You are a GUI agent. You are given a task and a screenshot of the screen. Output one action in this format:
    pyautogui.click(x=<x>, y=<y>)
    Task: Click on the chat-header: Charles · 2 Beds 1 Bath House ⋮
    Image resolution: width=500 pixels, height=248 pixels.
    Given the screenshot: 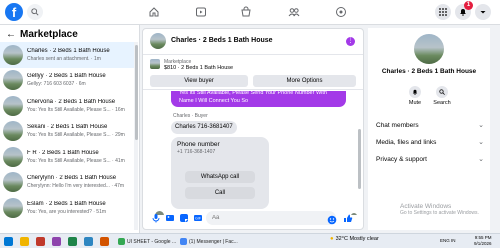 What is the action you would take?
    pyautogui.click(x=253, y=42)
    